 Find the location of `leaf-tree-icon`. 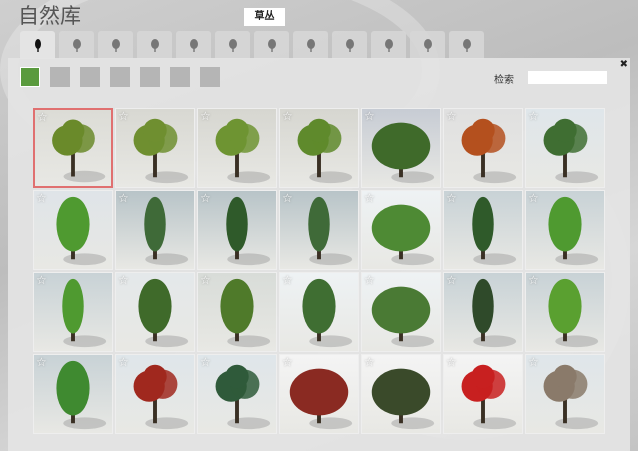

leaf-tree-icon is located at coordinates (466, 45).